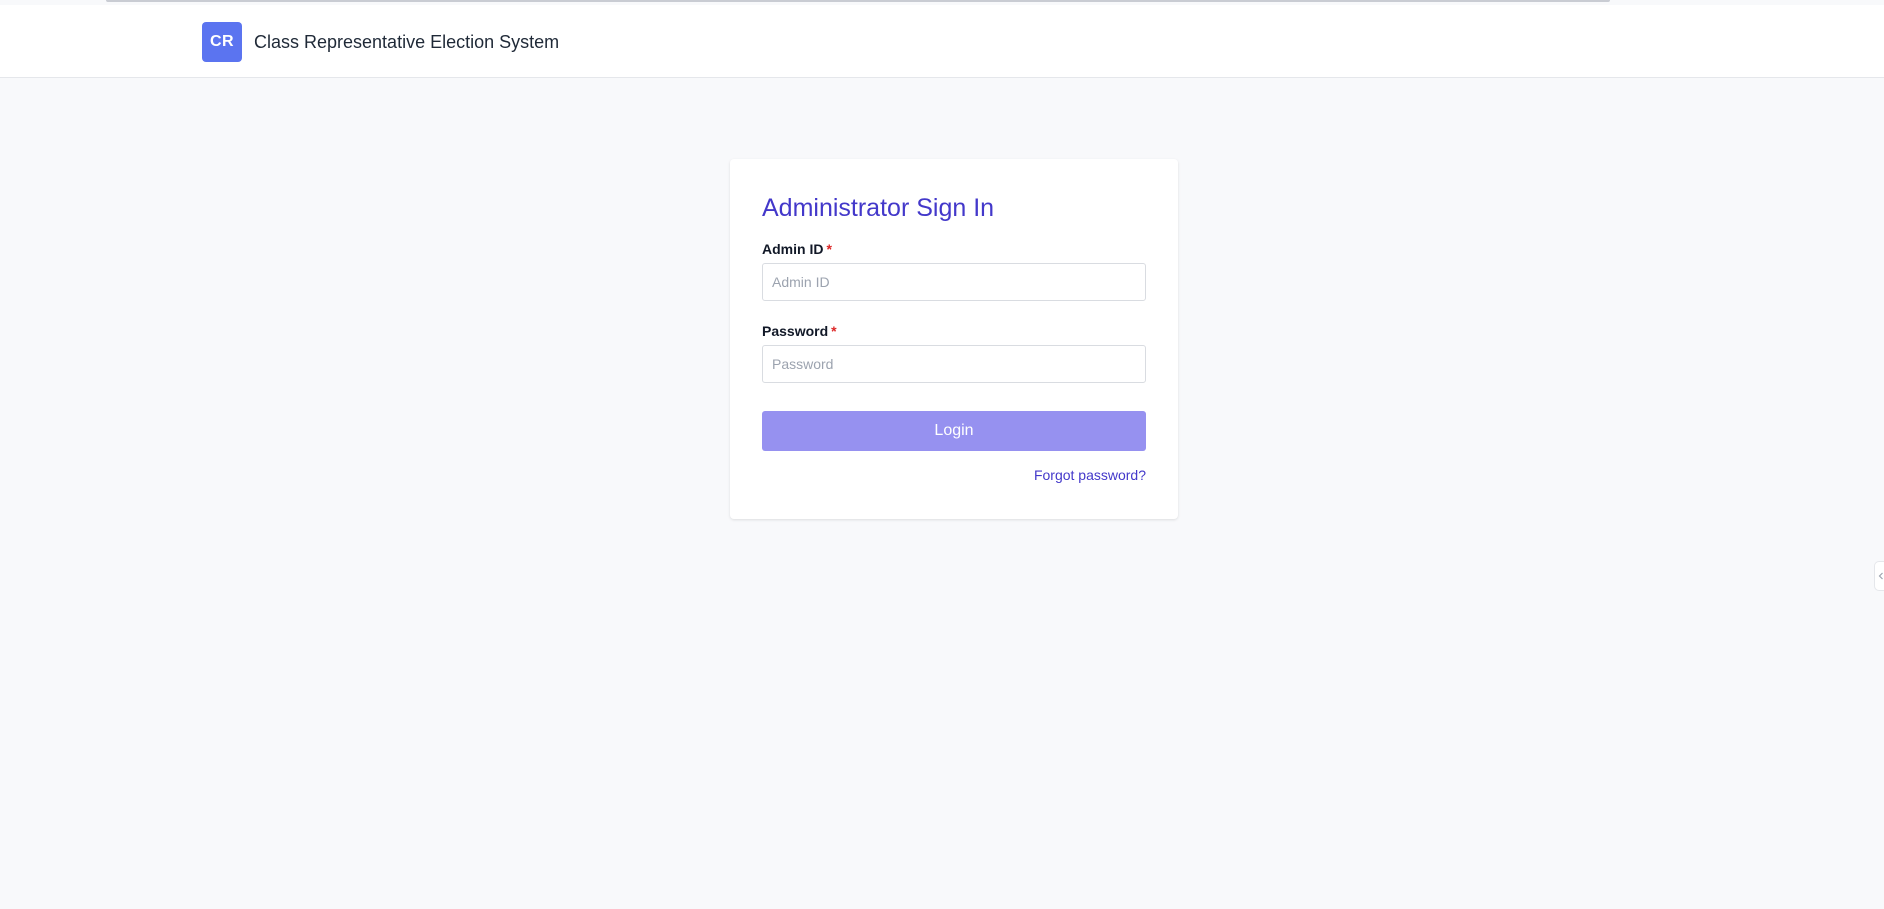  What do you see at coordinates (954, 364) in the screenshot?
I see `password-input` at bounding box center [954, 364].